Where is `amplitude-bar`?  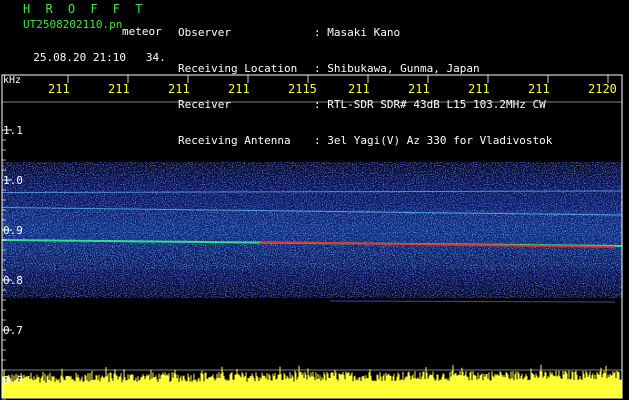 amplitude-bar is located at coordinates (312, 381).